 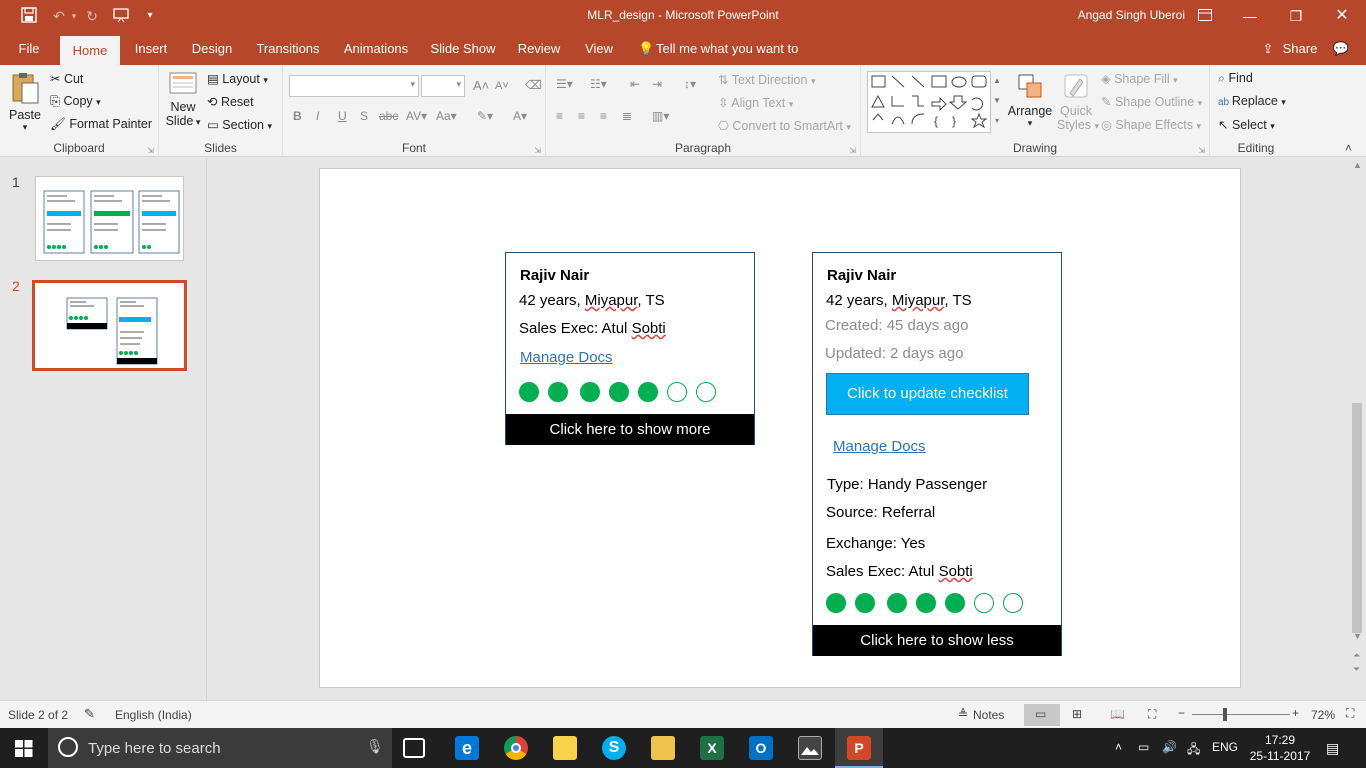 What do you see at coordinates (212, 49) in the screenshot?
I see `tab-design: Design` at bounding box center [212, 49].